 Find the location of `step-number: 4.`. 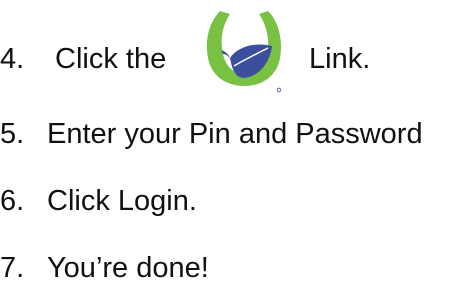

step-number: 4. is located at coordinates (12, 59).